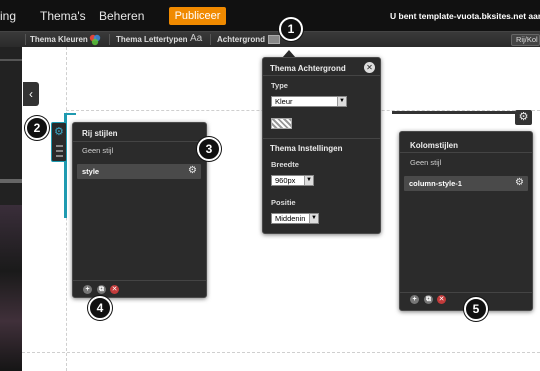 The width and height of the screenshot is (540, 371). I want to click on nav-item-manage: Beheren, so click(121, 16).